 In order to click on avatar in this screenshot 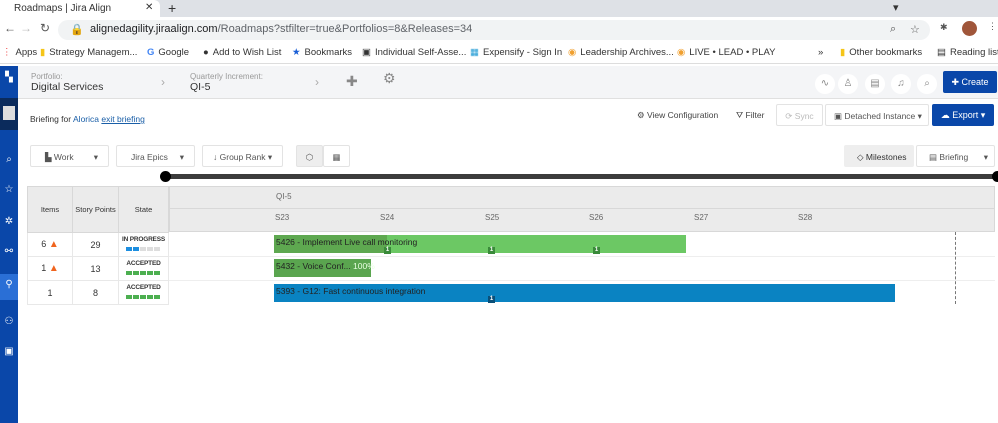, I will do `click(9, 114)`.